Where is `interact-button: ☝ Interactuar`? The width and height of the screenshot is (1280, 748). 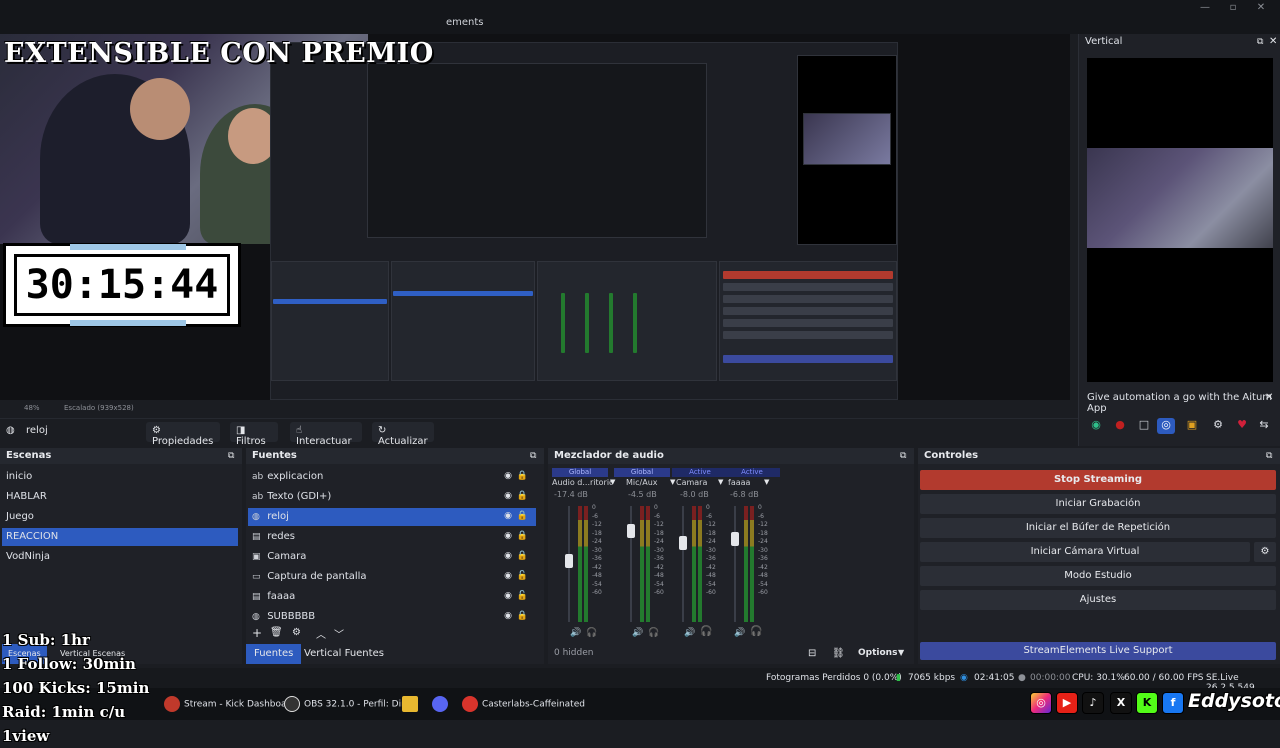 interact-button: ☝ Interactuar is located at coordinates (326, 434).